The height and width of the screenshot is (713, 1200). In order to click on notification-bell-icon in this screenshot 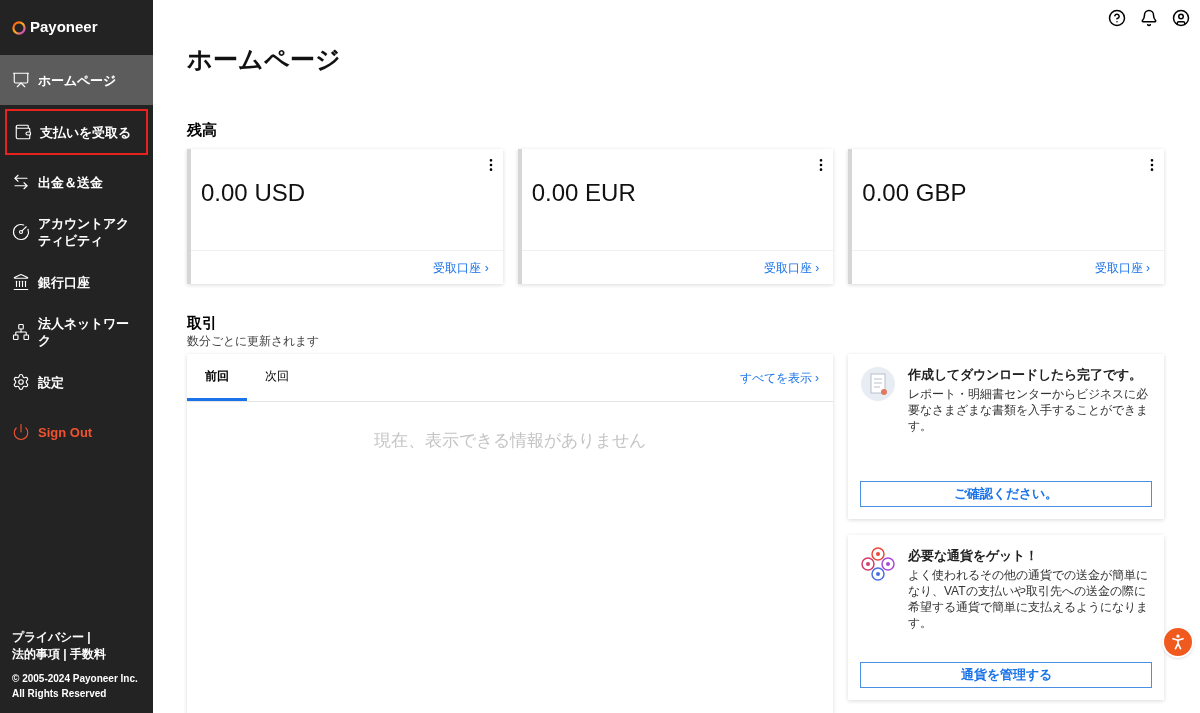, I will do `click(1149, 18)`.